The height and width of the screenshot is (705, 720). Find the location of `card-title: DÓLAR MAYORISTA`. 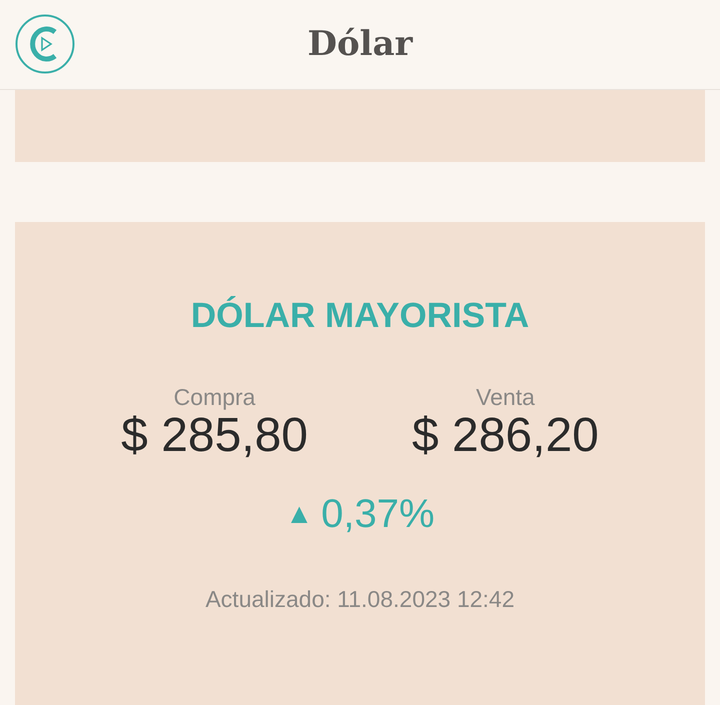

card-title: DÓLAR MAYORISTA is located at coordinates (360, 315).